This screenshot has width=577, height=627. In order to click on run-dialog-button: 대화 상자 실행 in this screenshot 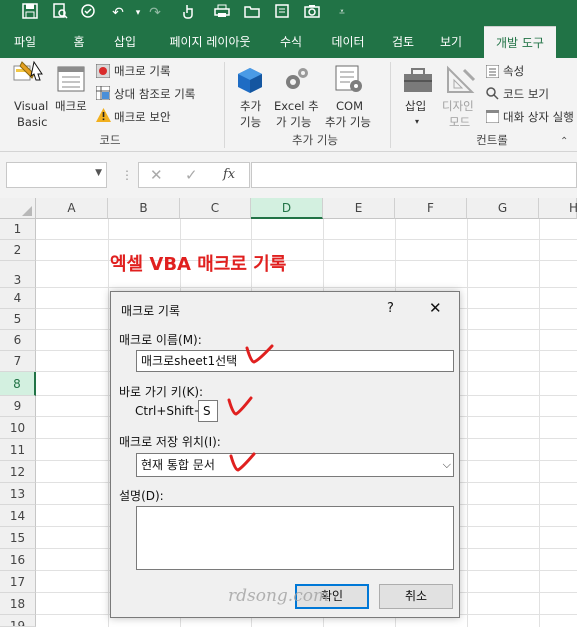, I will do `click(538, 117)`.